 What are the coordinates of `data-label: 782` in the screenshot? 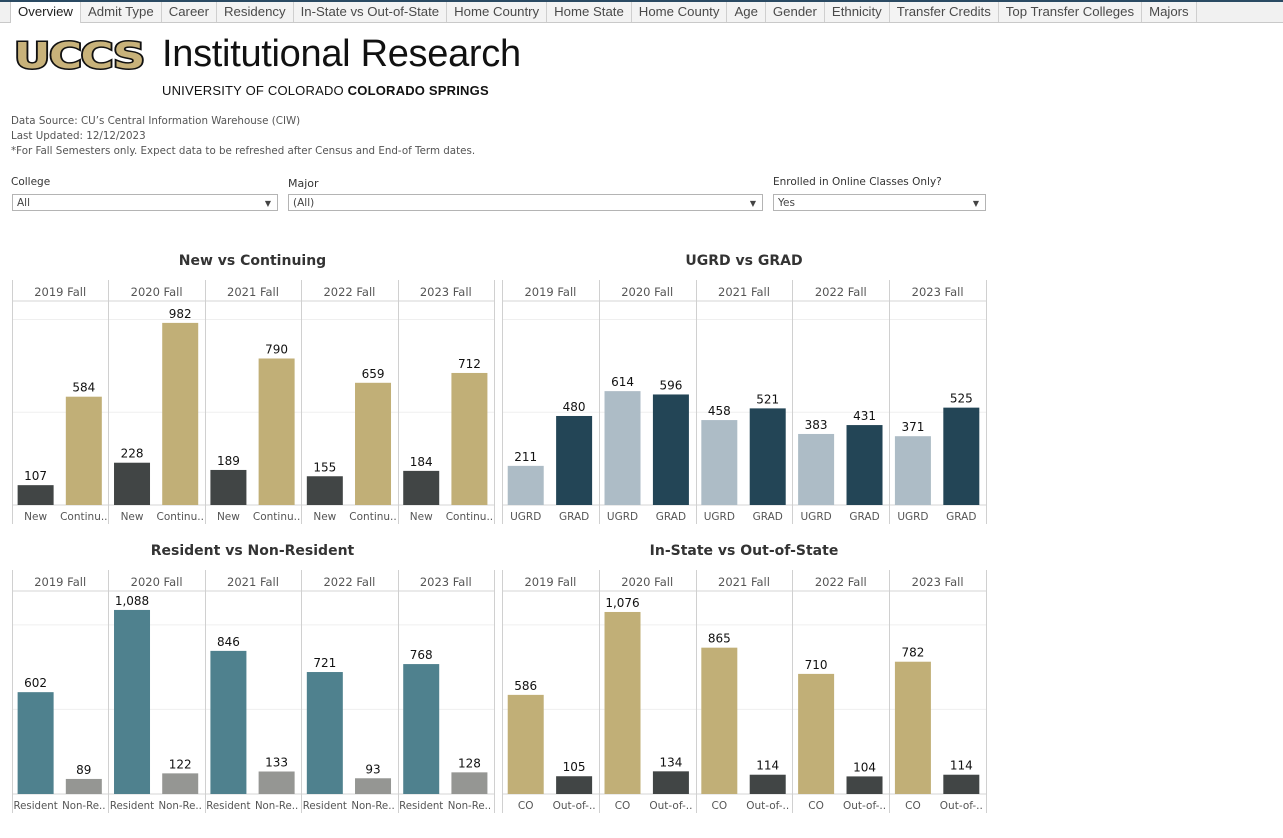 It's located at (912, 653).